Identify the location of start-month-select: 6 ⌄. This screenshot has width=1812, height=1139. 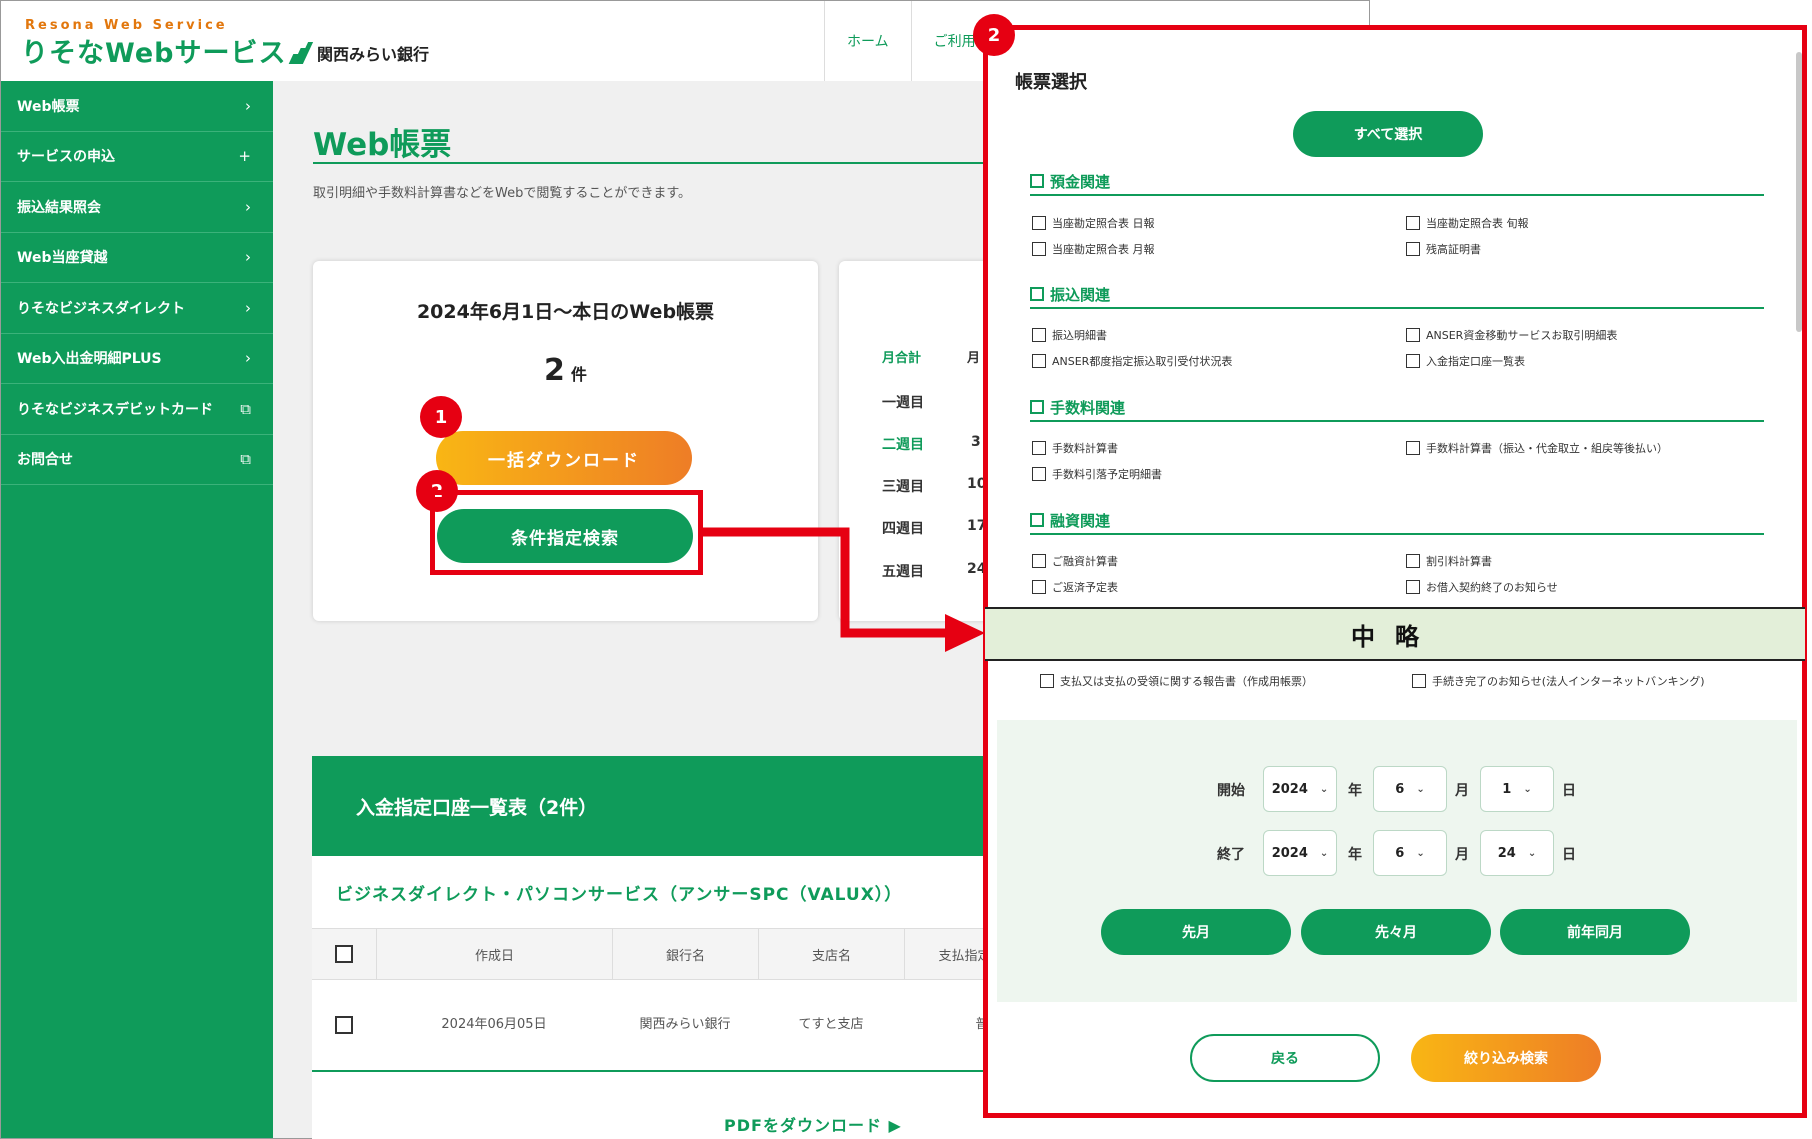
(1410, 789).